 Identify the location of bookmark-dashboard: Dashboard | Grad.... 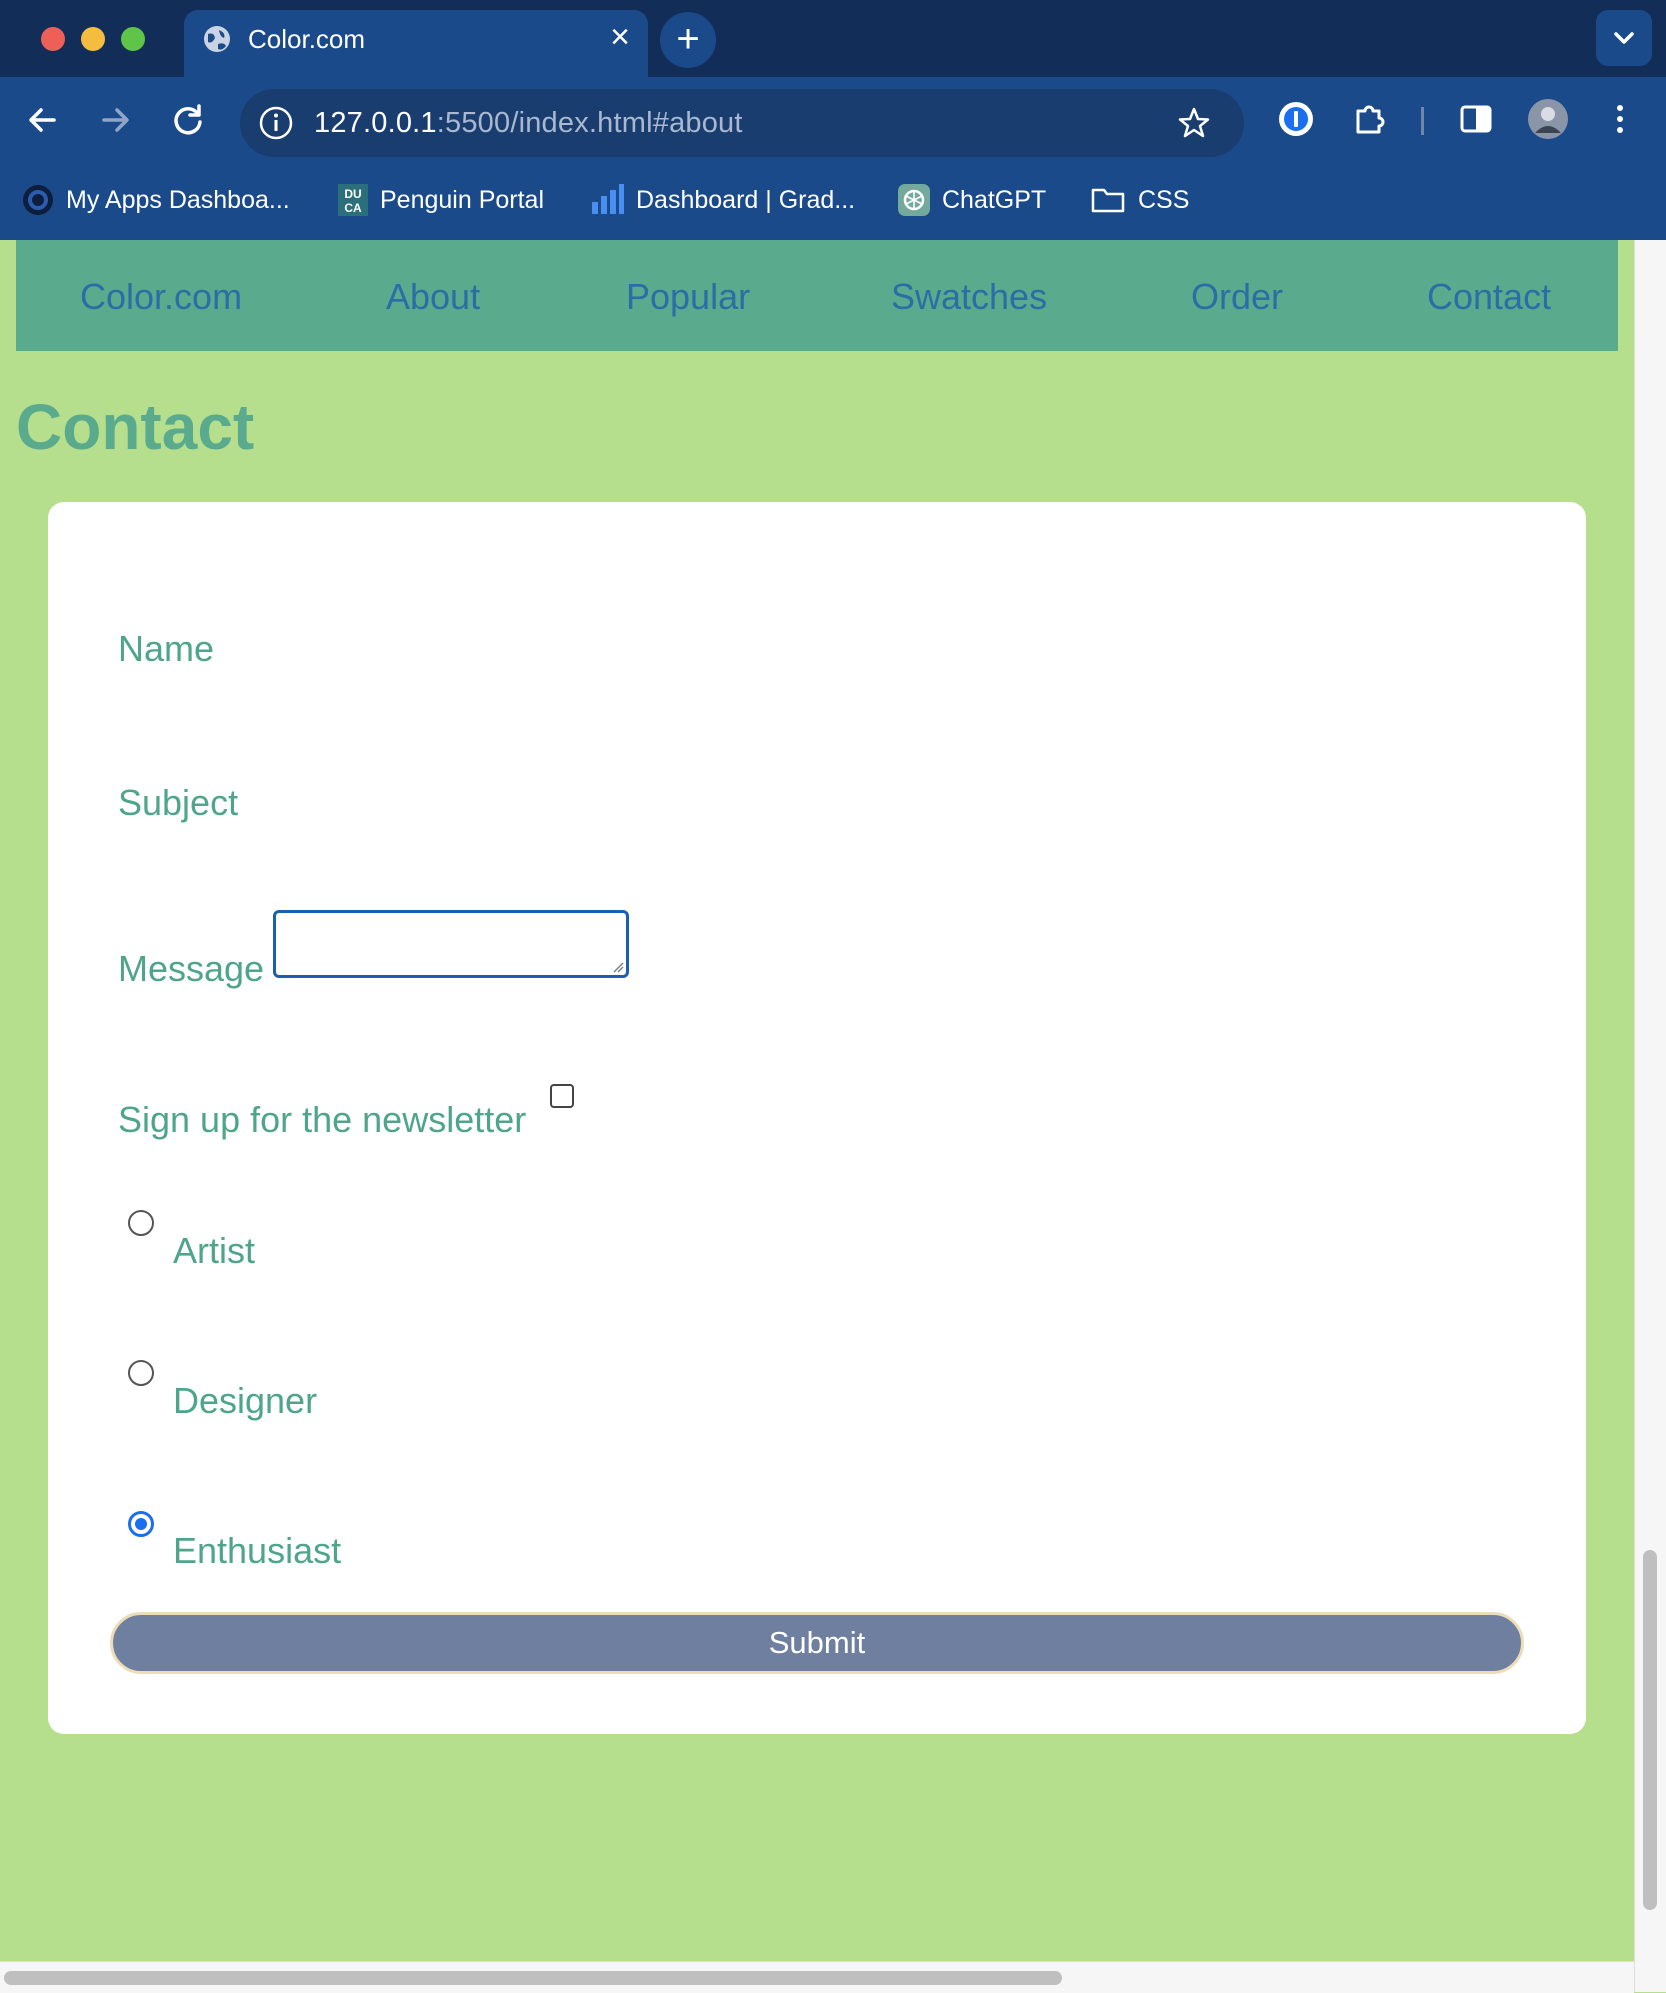
(722, 200).